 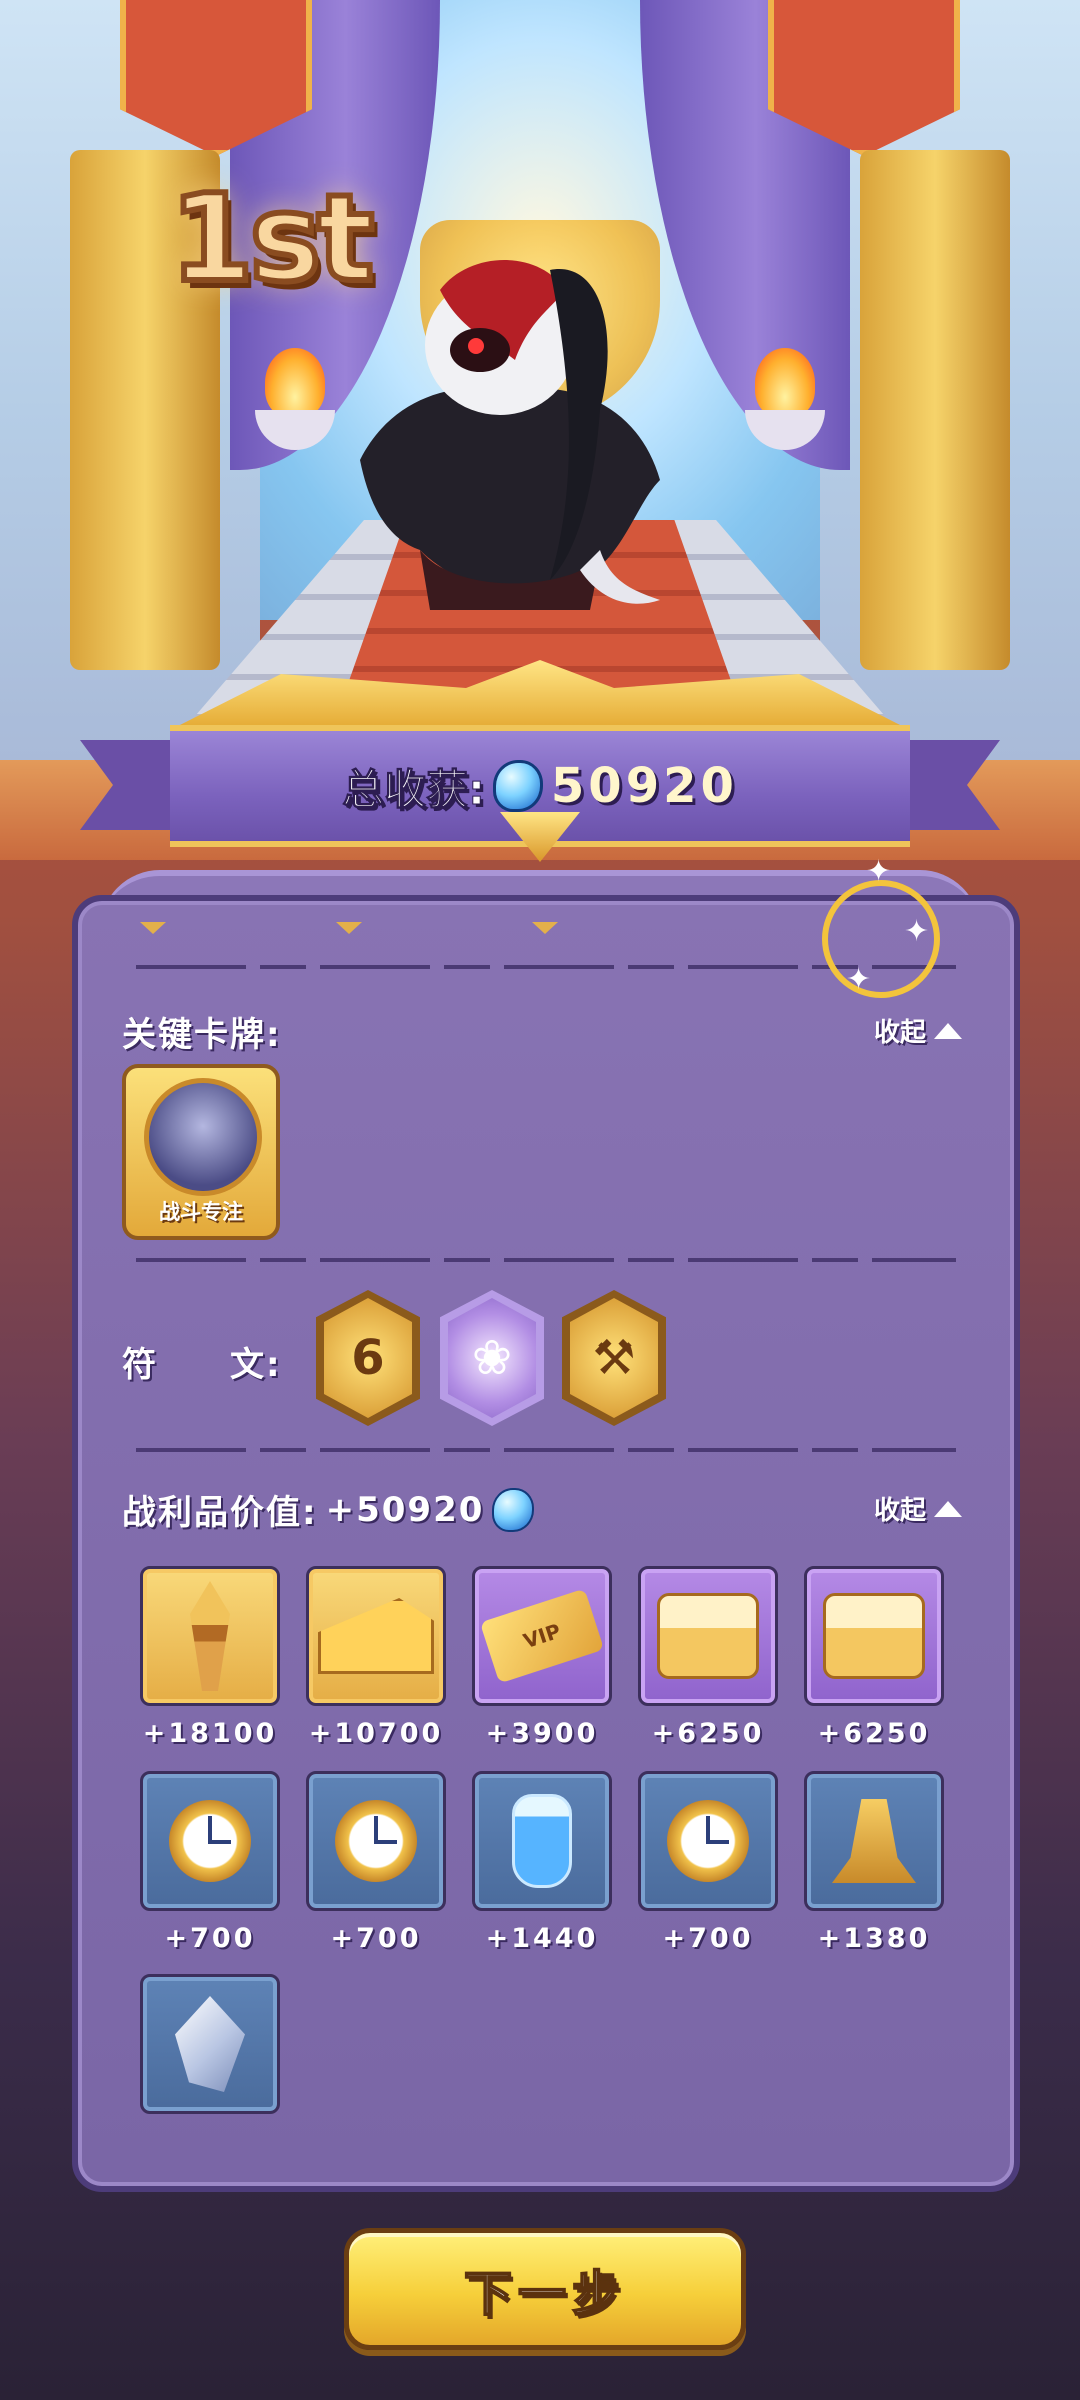 I want to click on spiral-six-rune-icon: 6, so click(x=368, y=1358).